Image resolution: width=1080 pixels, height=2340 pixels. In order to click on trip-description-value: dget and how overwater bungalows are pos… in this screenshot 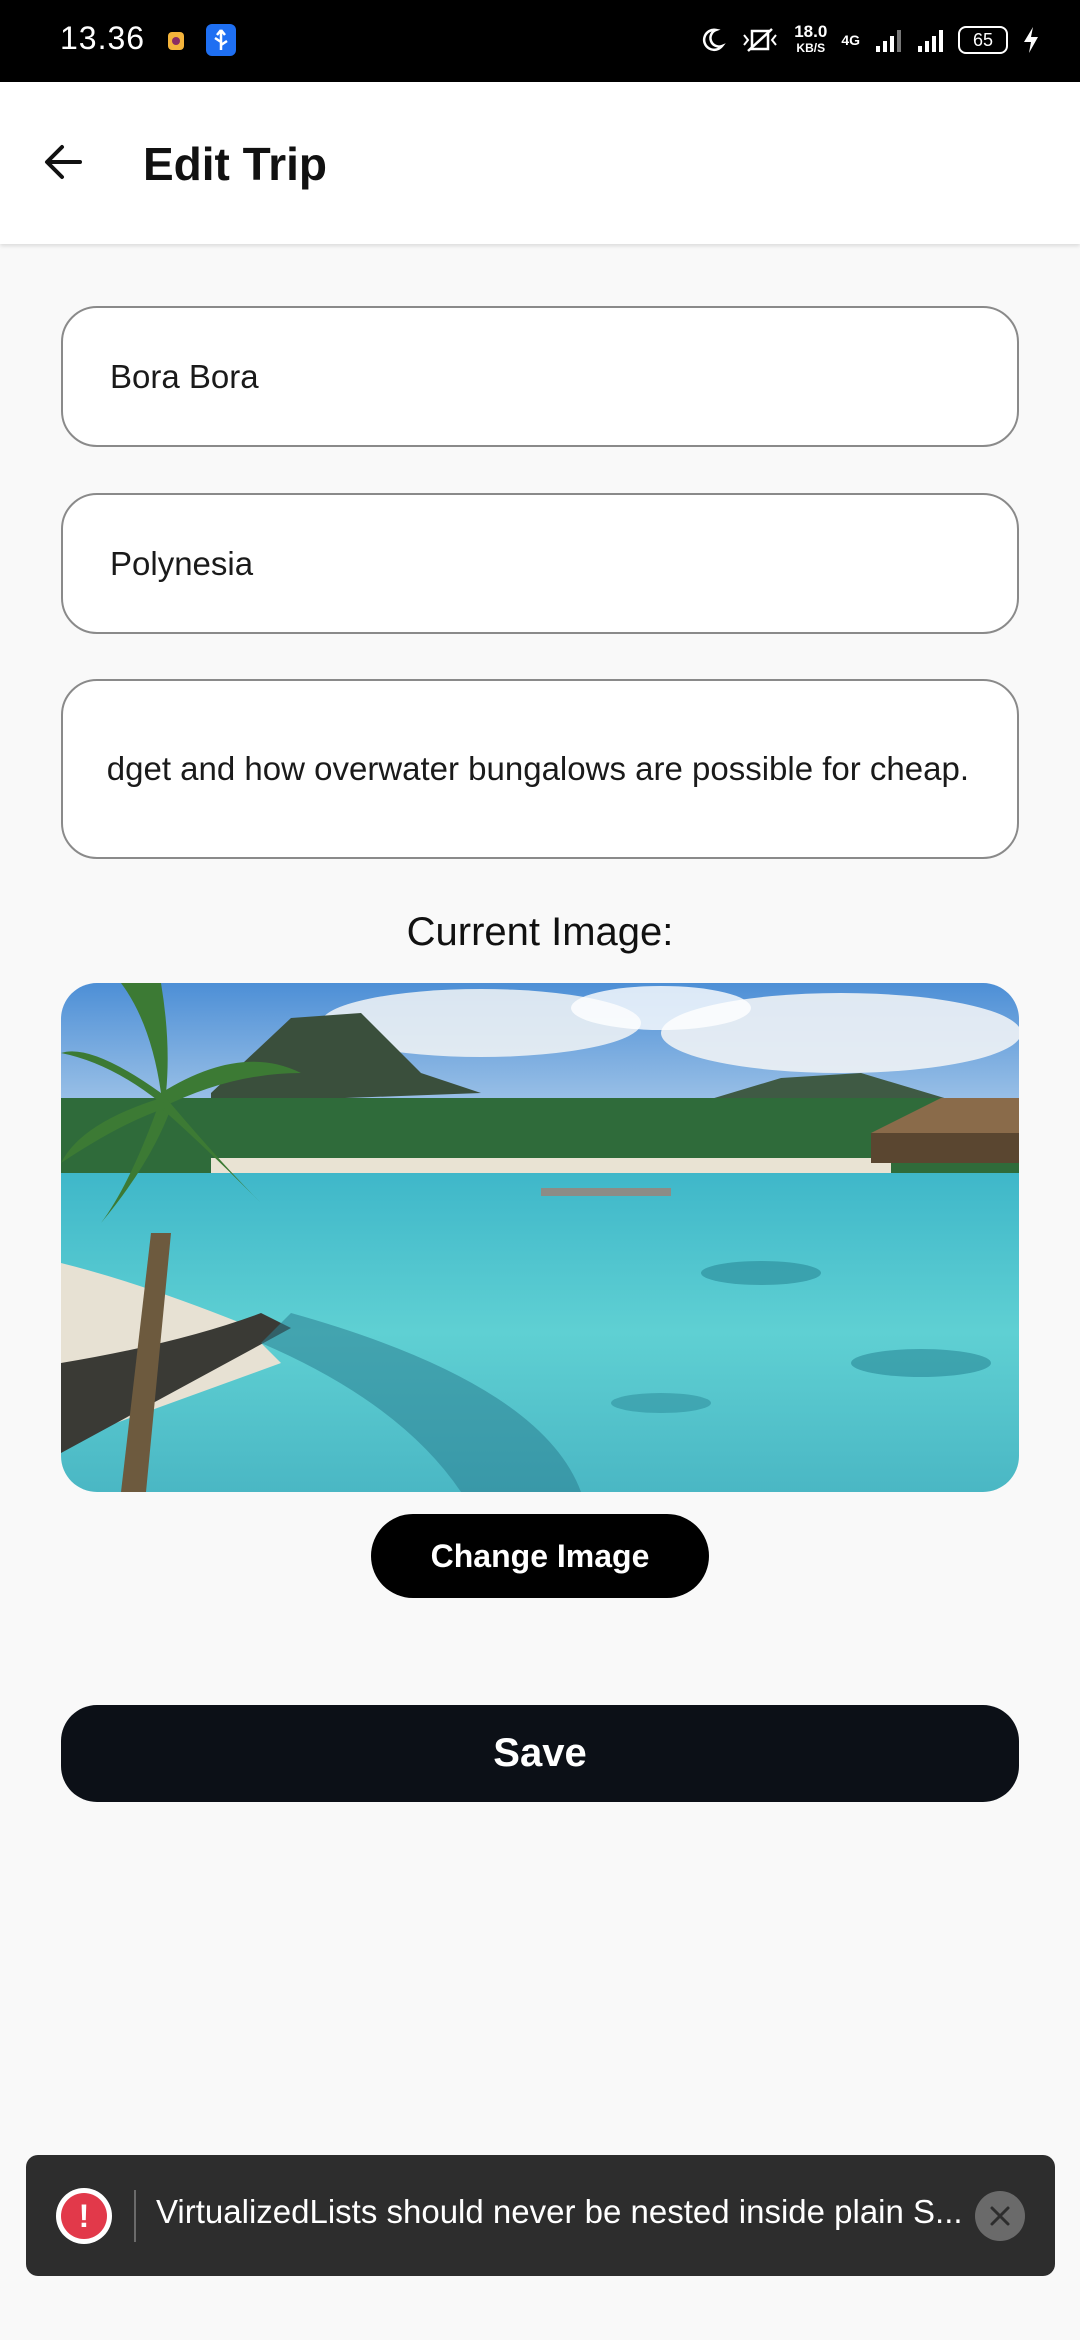, I will do `click(537, 768)`.